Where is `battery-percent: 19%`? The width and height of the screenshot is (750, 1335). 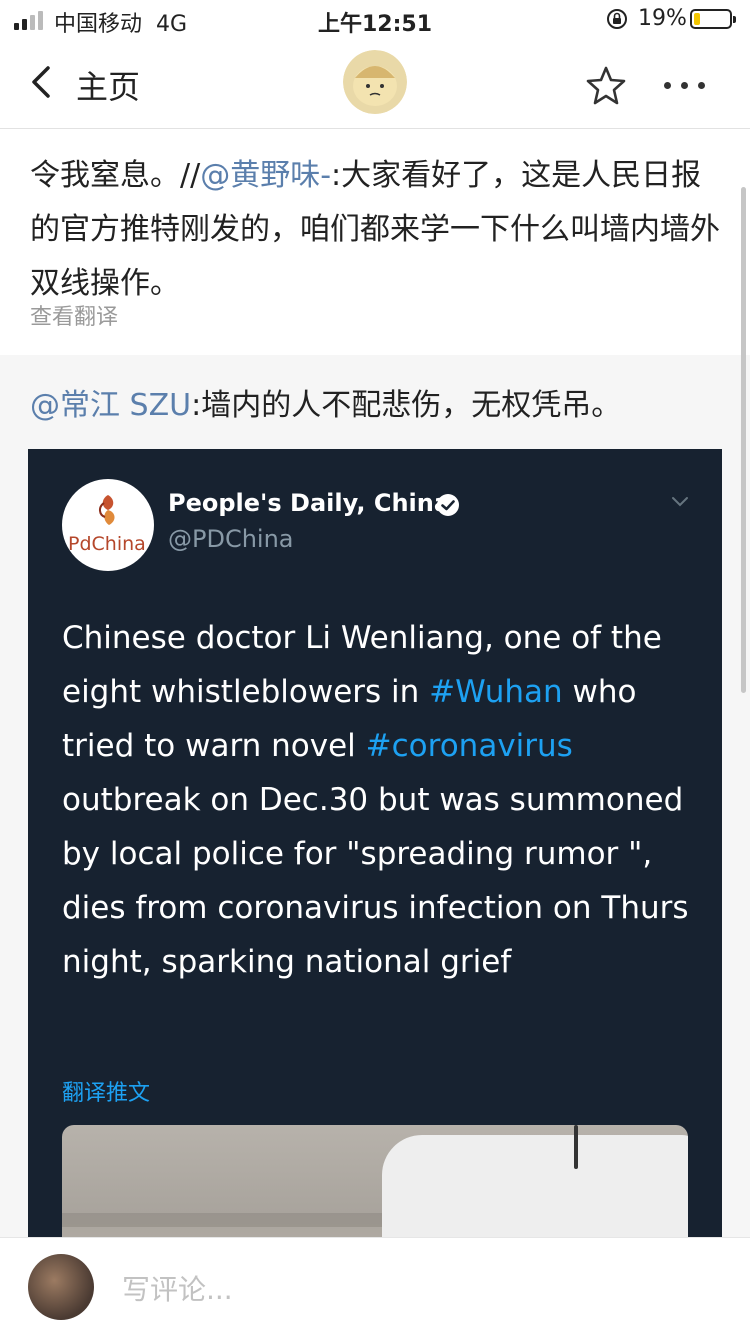 battery-percent: 19% is located at coordinates (662, 18).